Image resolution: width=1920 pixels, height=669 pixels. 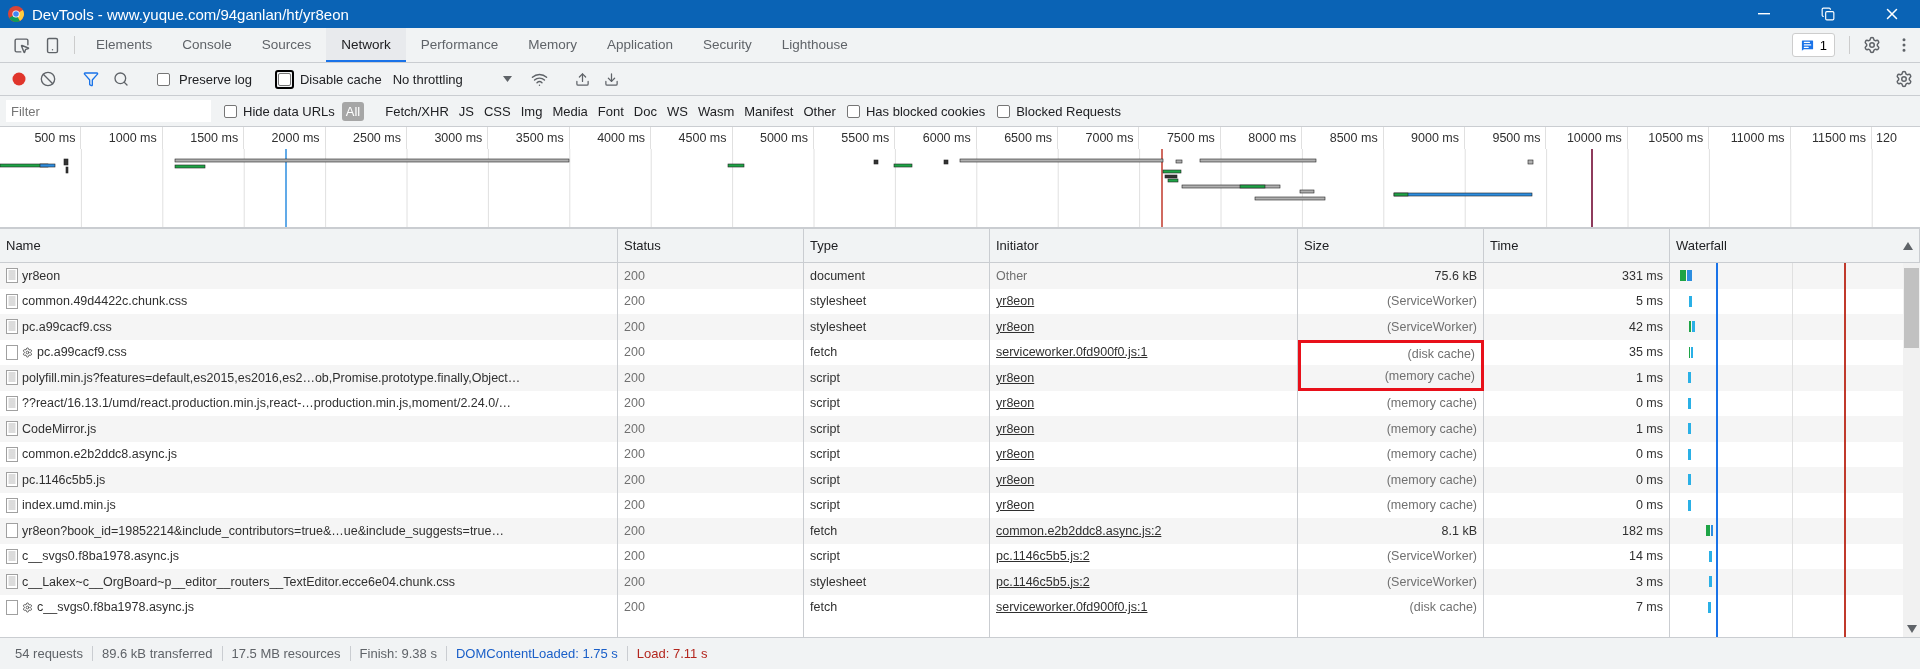 I want to click on type-filter: Doc, so click(x=645, y=111).